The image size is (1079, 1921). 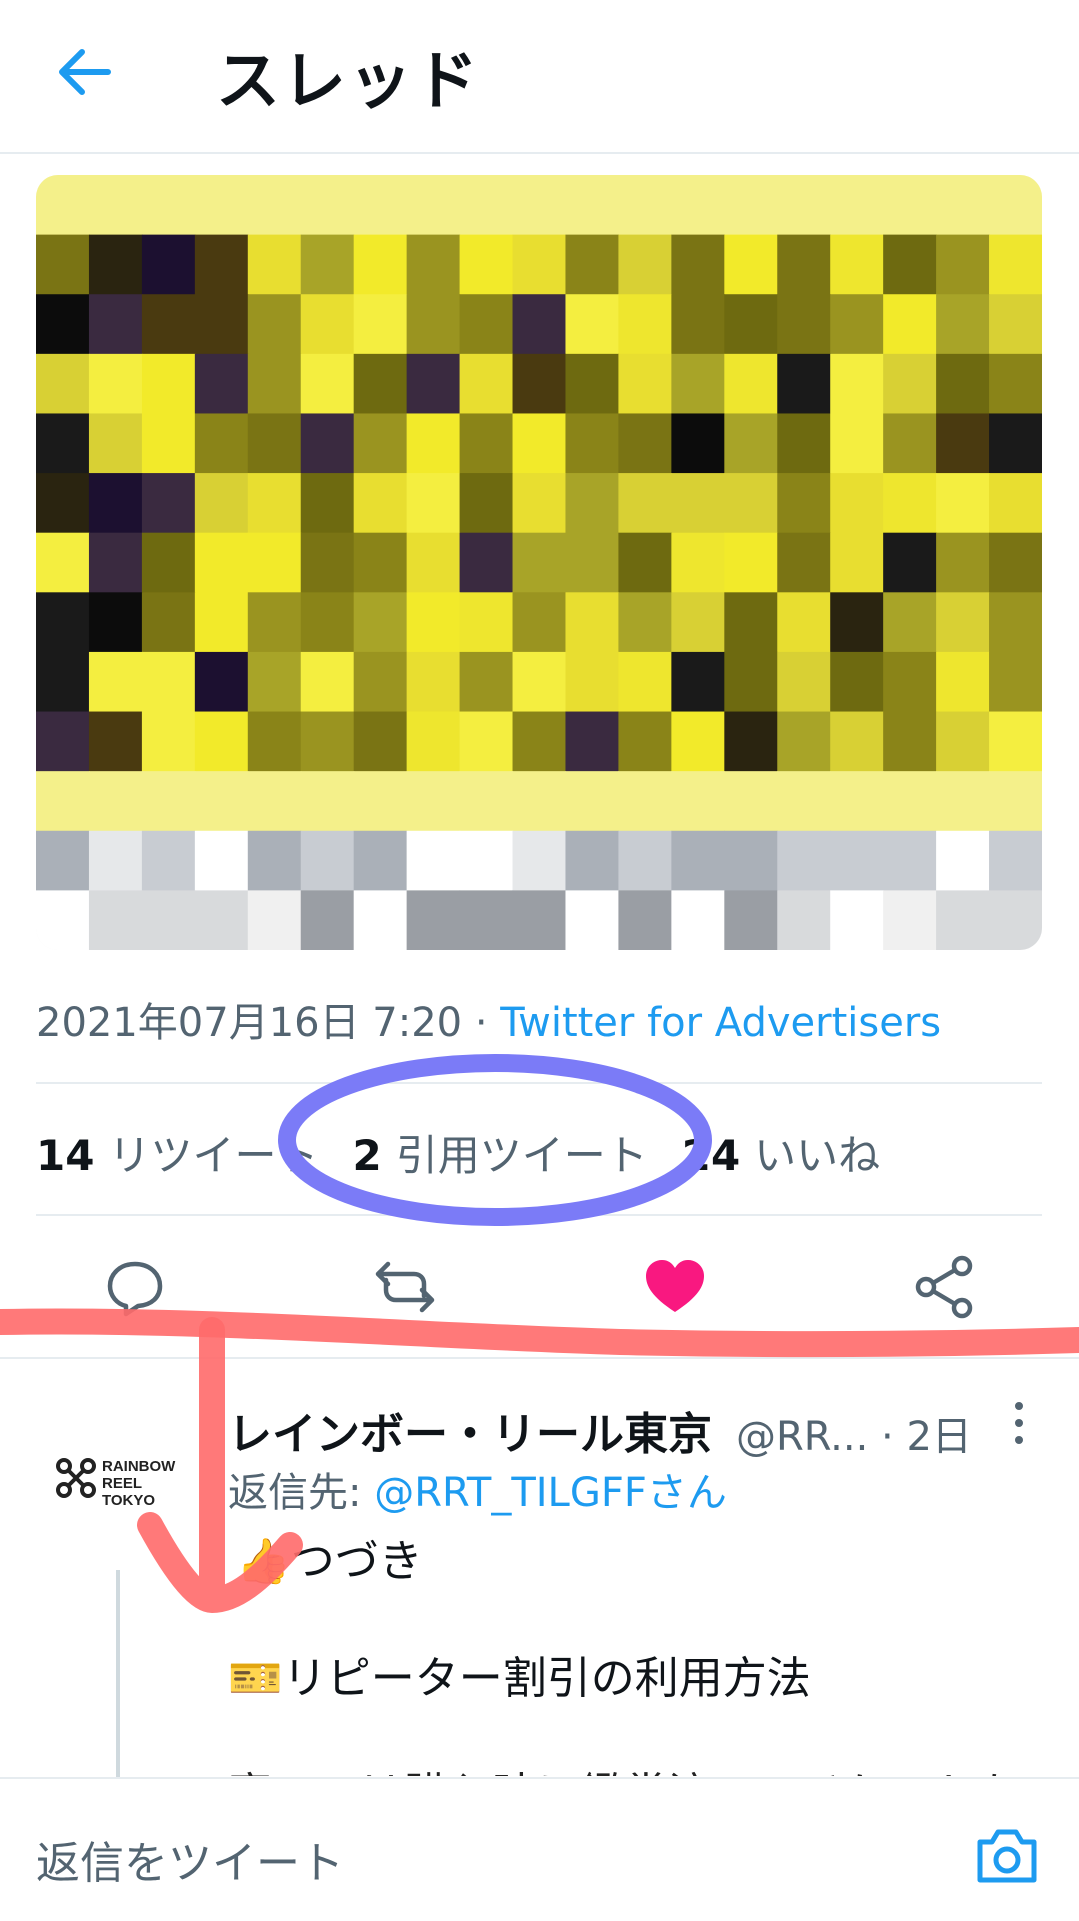 I want to click on quotes-stat: 2 引用ツイート, so click(x=499, y=1155).